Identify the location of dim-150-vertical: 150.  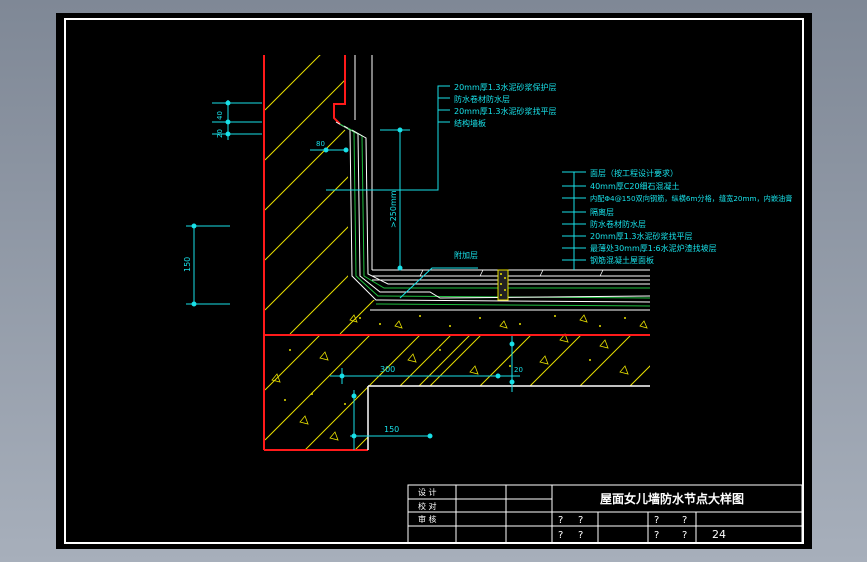
(187, 264).